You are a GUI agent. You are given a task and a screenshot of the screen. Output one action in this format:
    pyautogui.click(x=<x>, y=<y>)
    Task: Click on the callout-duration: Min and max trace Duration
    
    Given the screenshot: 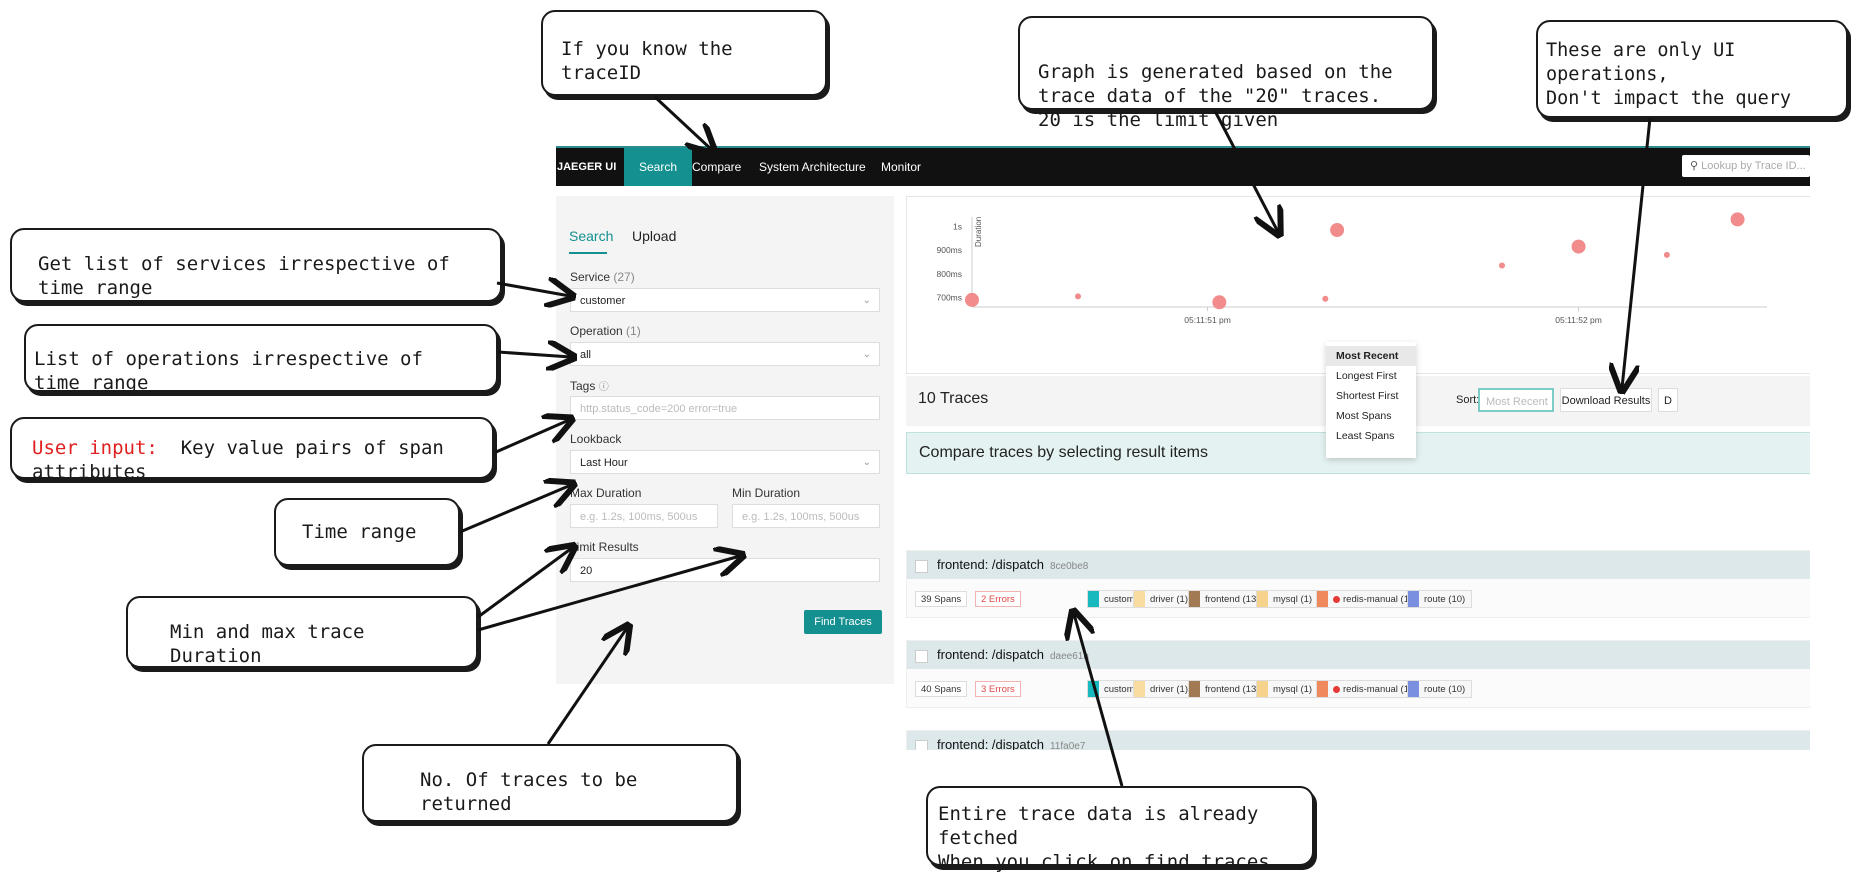 What is the action you would take?
    pyautogui.click(x=302, y=632)
    